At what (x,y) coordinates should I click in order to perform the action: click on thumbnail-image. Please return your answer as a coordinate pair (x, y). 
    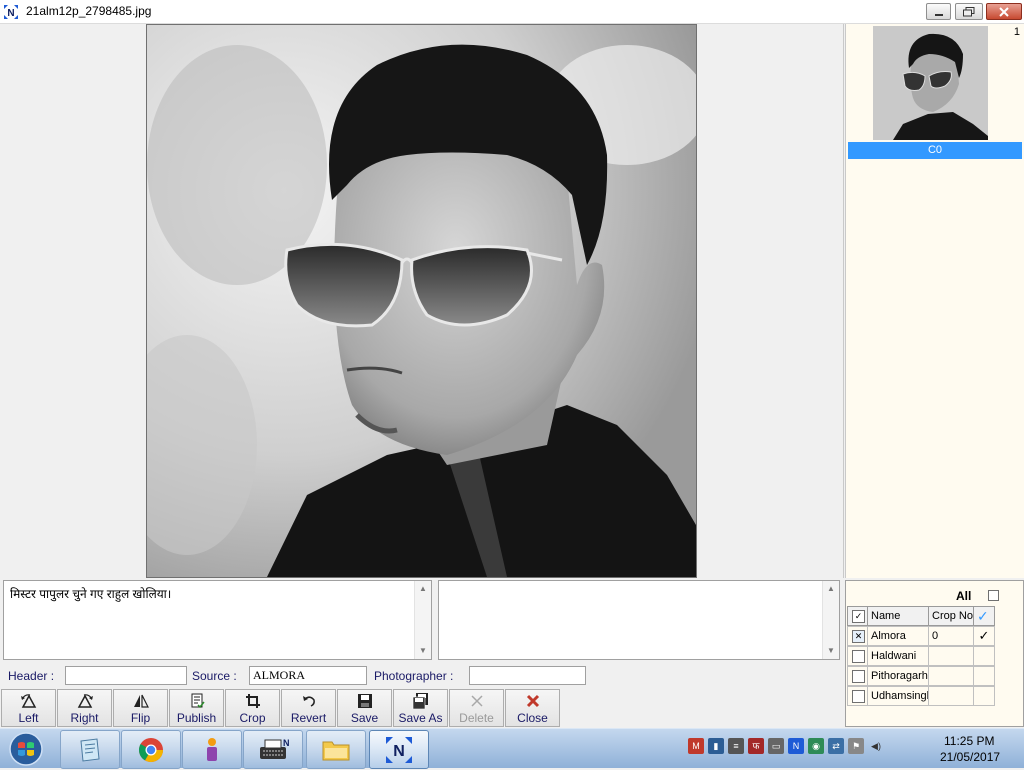
    Looking at the image, I should click on (930, 83).